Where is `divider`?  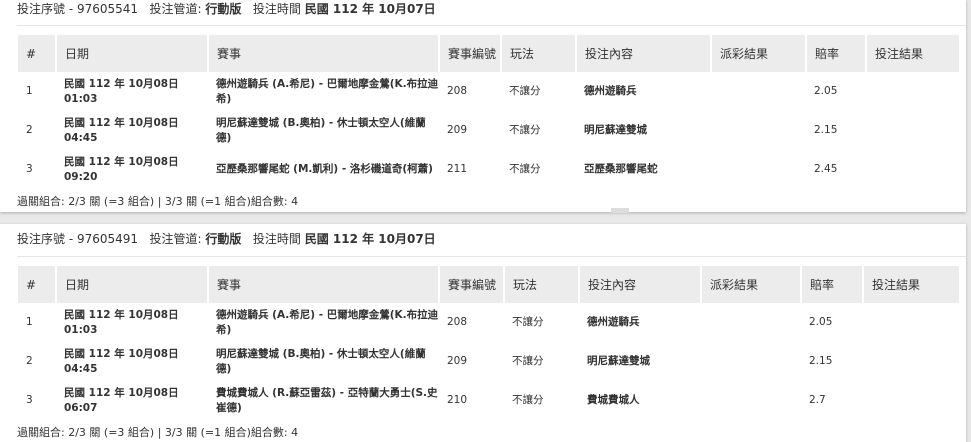 divider is located at coordinates (491, 25).